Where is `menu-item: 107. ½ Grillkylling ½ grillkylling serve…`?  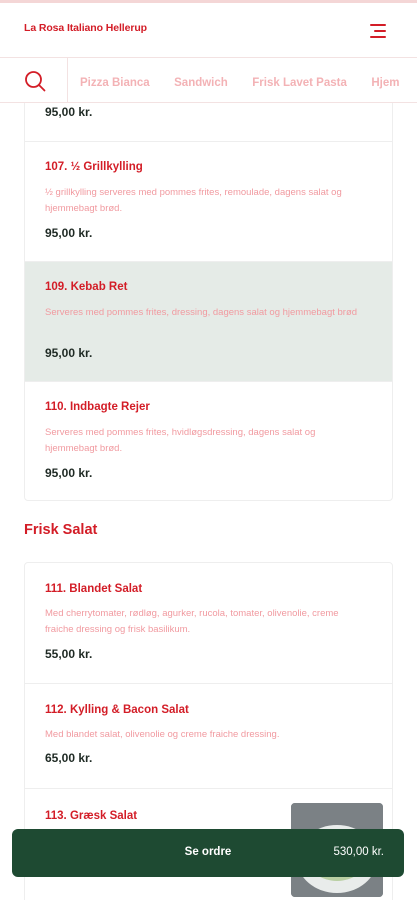
menu-item: 107. ½ Grillkylling ½ grillkylling serve… is located at coordinates (208, 202).